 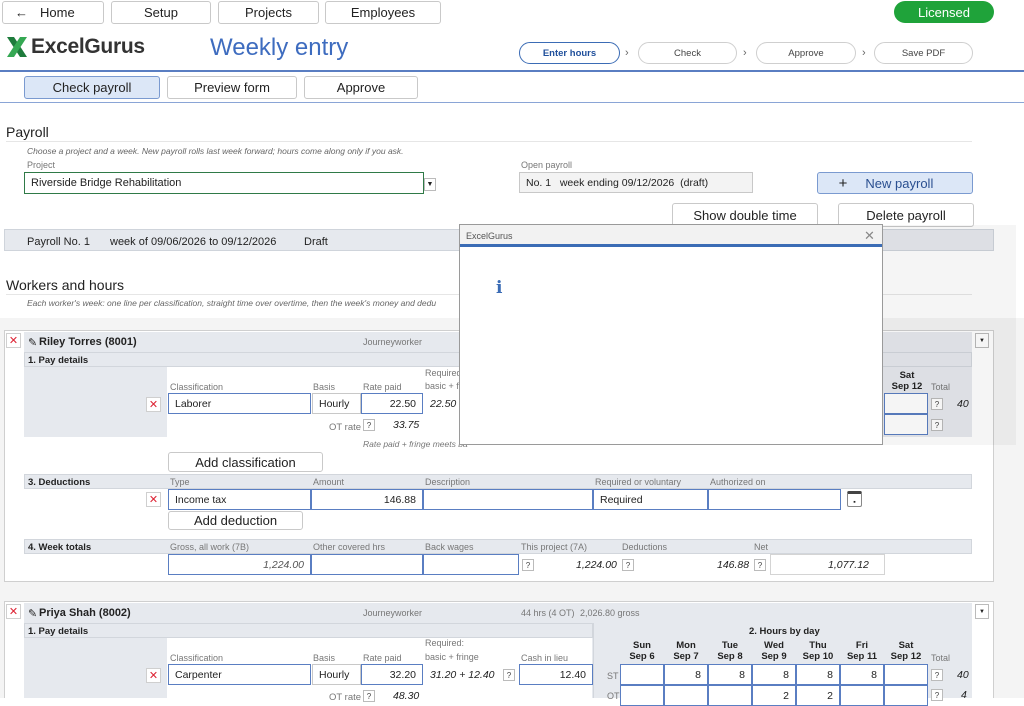 What do you see at coordinates (548, 613) in the screenshot?
I see `worker-summary-hours: 44 hrs (4 OT)` at bounding box center [548, 613].